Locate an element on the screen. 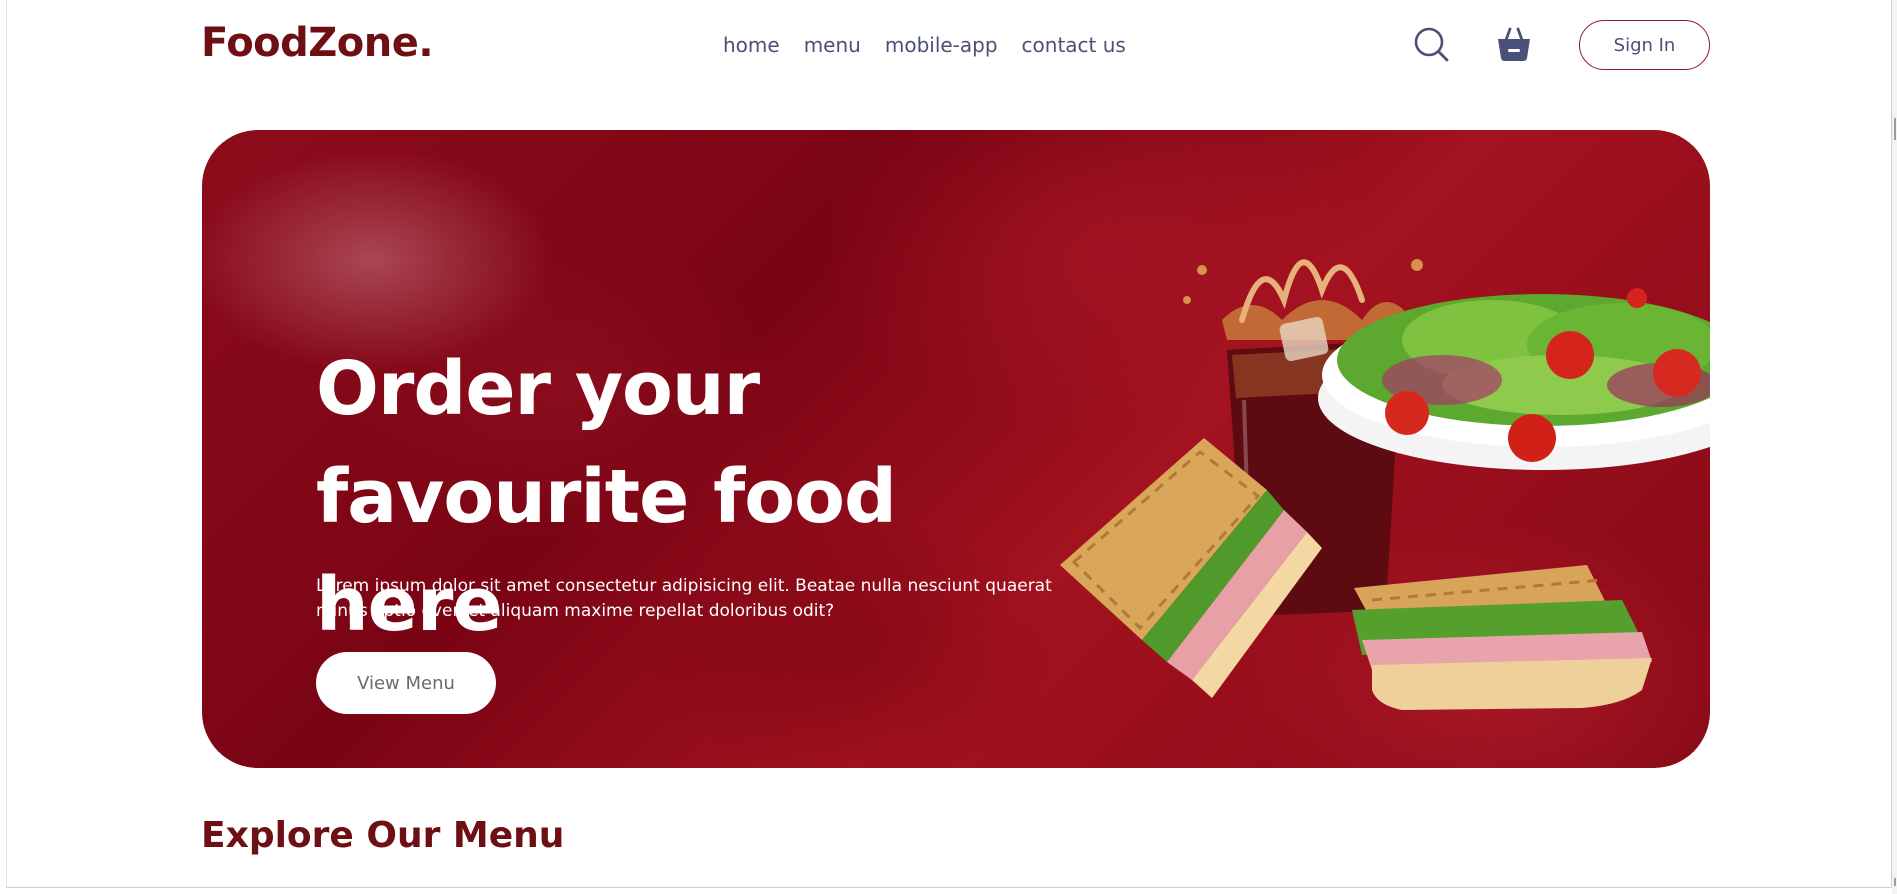 The width and height of the screenshot is (1897, 894). sign-in-button: Sign In is located at coordinates (1644, 45).